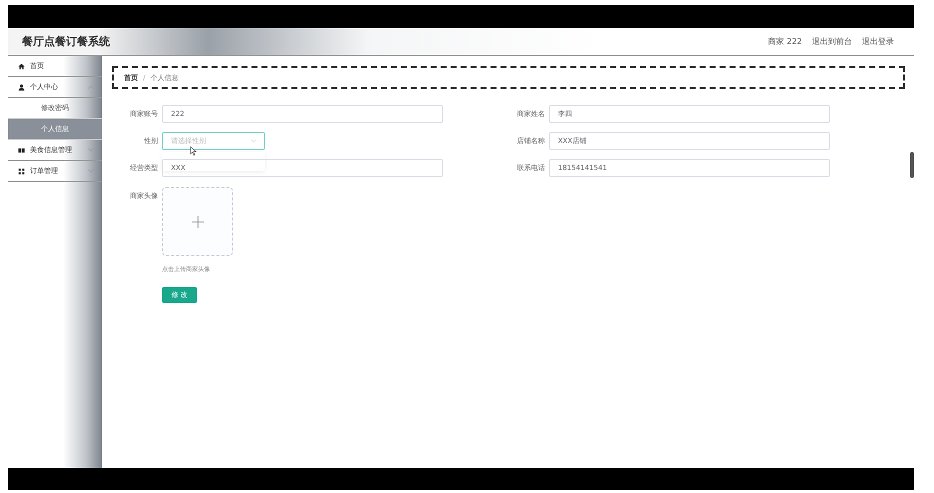 The image size is (934, 493). I want to click on user-name: 商家 222, so click(785, 41).